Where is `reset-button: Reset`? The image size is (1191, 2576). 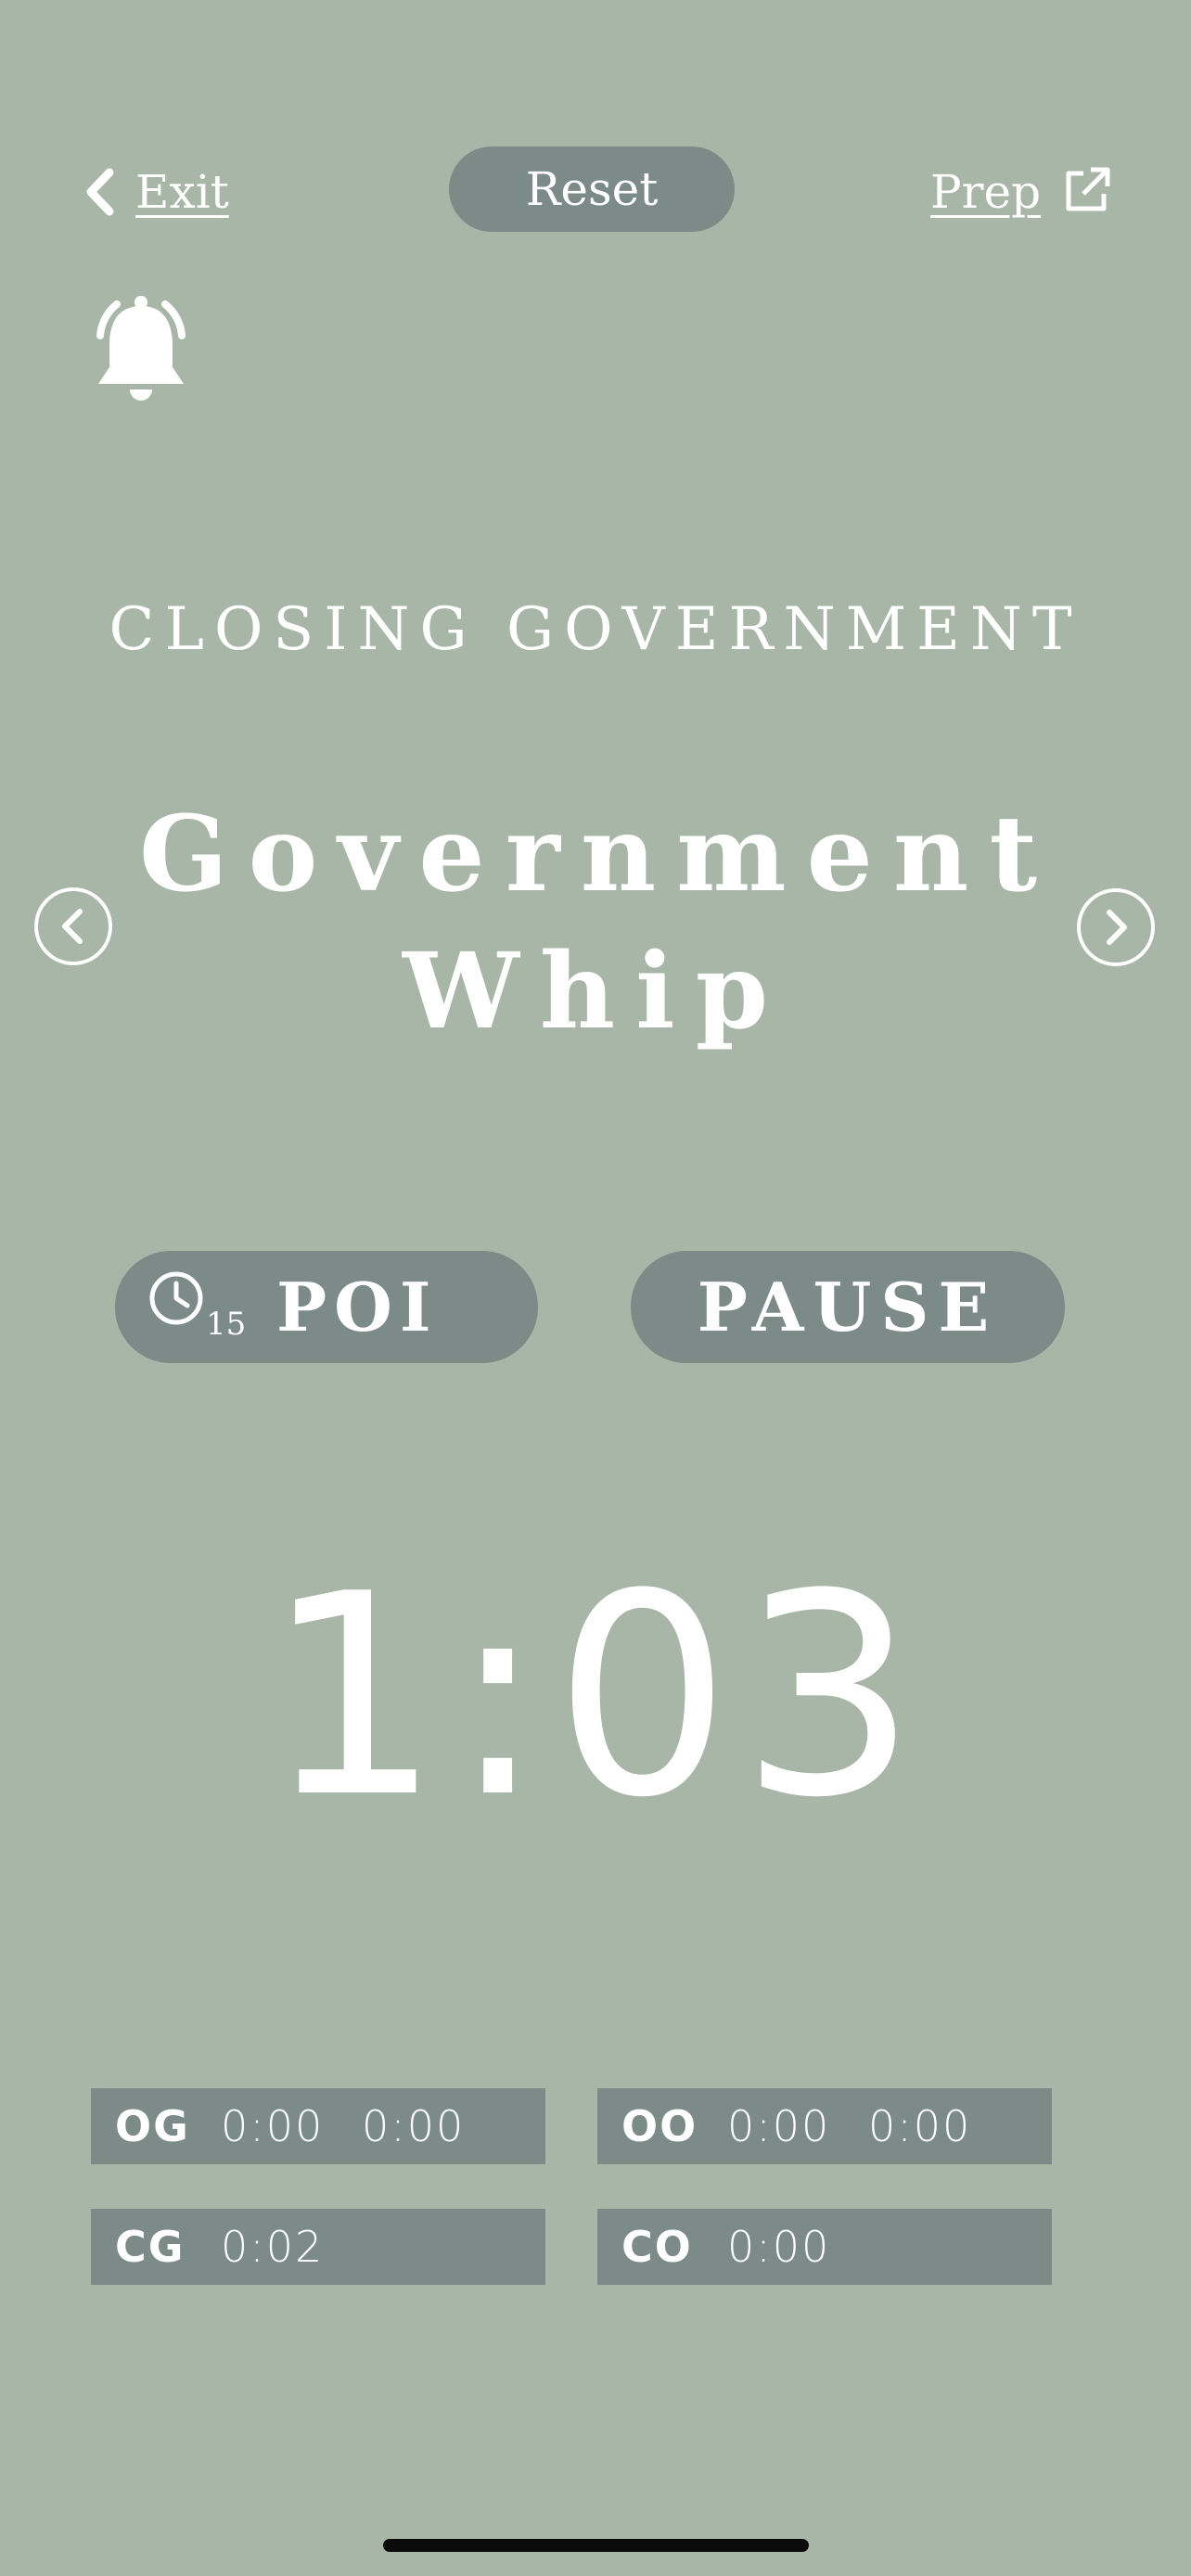 reset-button: Reset is located at coordinates (592, 190).